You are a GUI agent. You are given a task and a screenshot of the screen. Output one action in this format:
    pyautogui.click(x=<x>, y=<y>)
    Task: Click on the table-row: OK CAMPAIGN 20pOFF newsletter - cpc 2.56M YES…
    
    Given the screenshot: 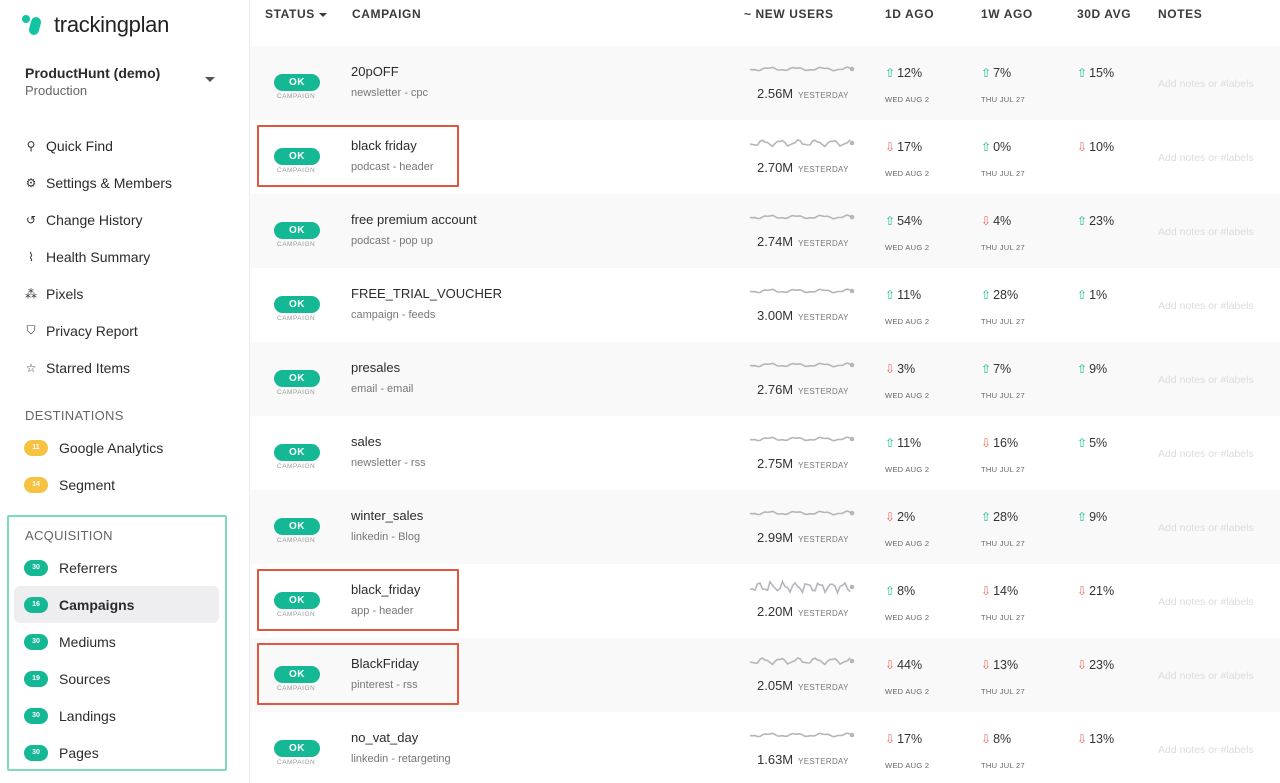 What is the action you would take?
    pyautogui.click(x=765, y=83)
    